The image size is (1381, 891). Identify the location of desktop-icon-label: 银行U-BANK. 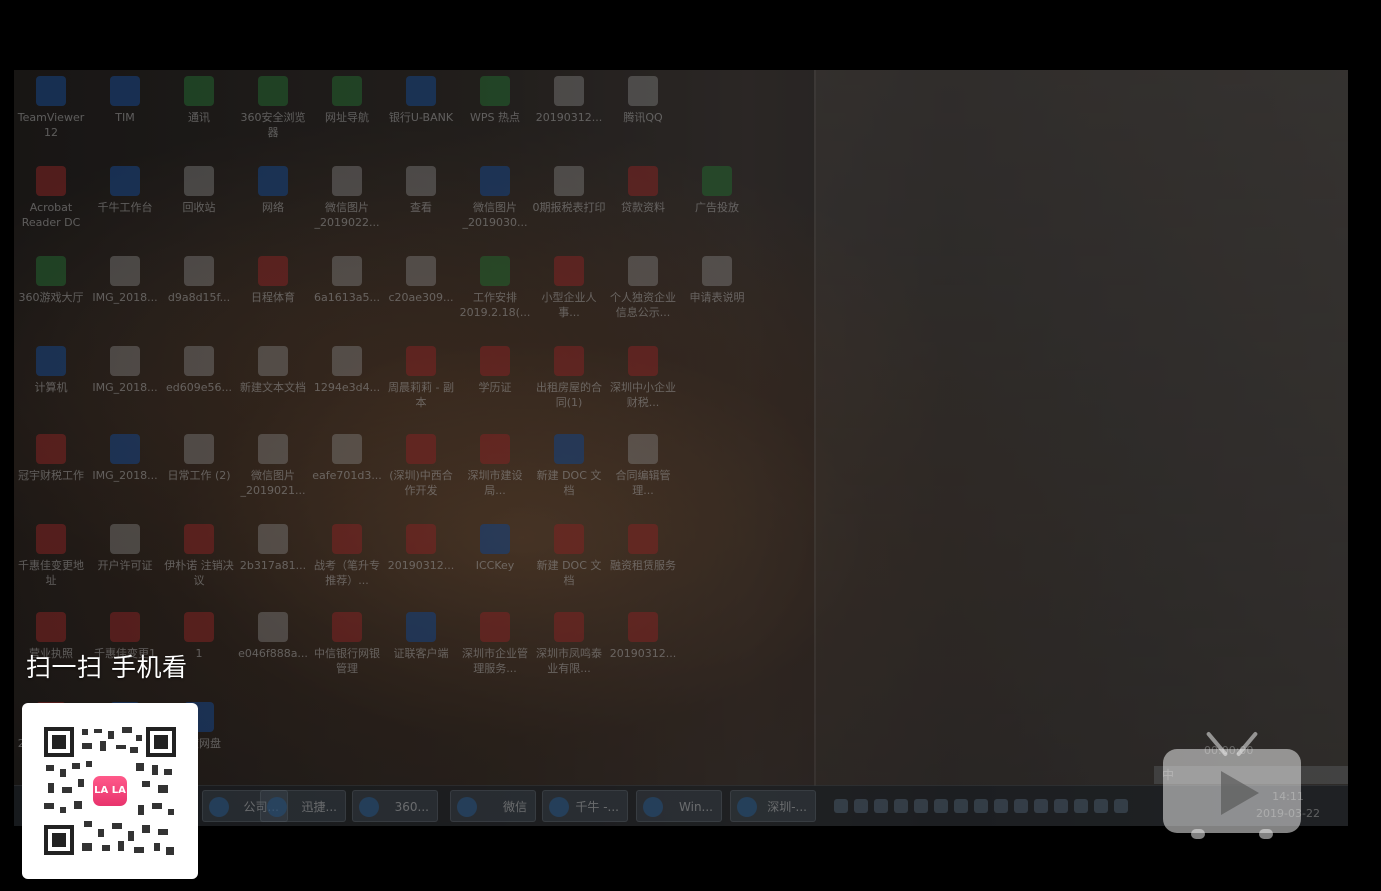
(421, 117).